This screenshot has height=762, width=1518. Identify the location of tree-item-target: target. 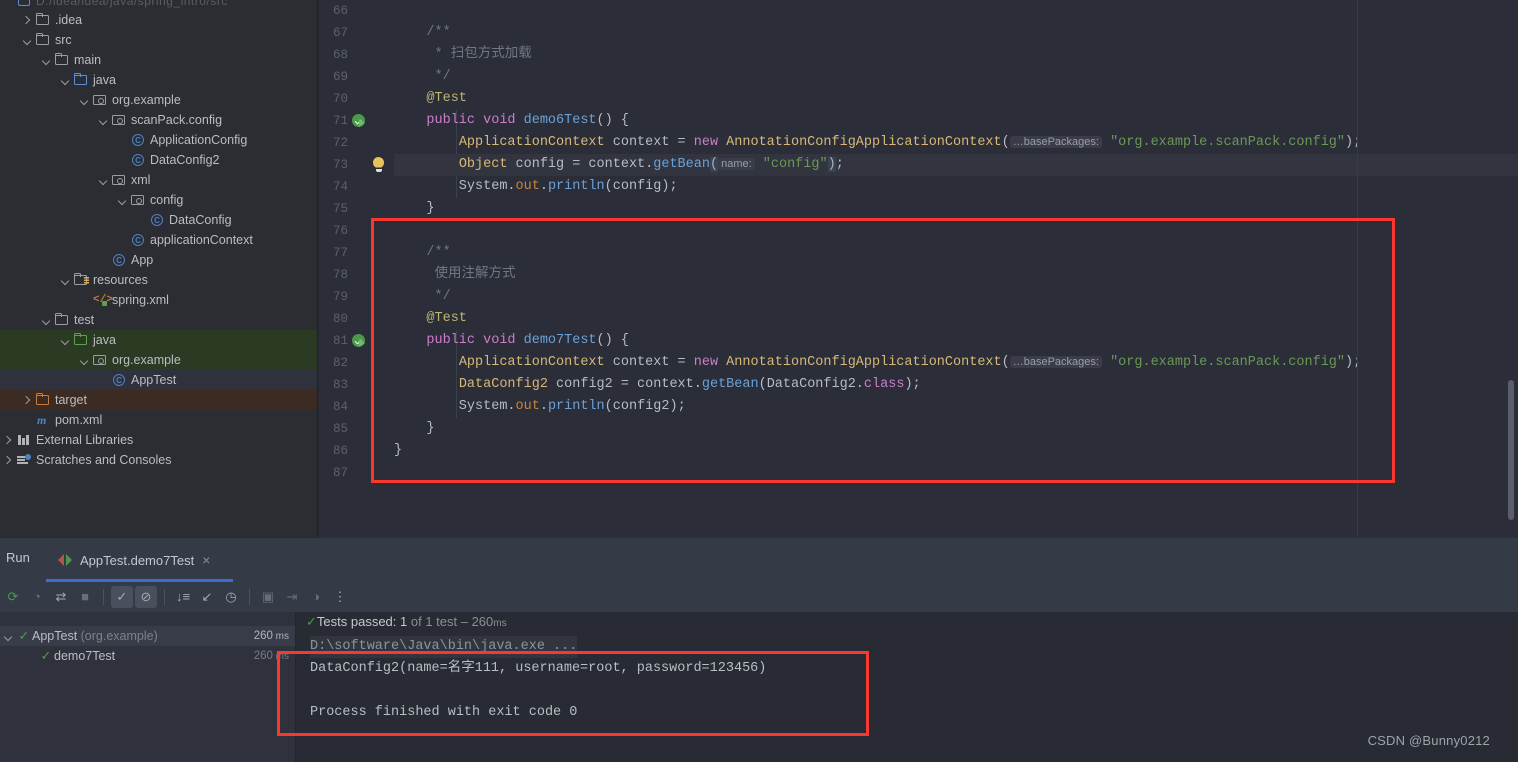
(158, 400).